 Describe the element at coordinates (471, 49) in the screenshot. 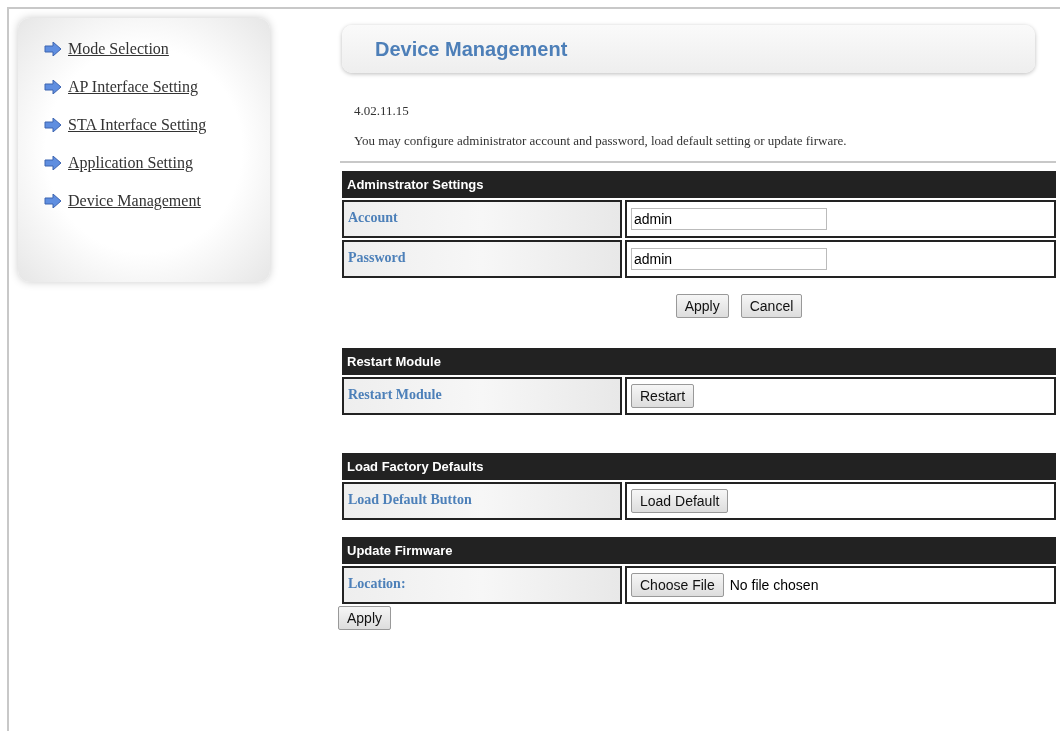

I see `page-title: Device Management` at that location.